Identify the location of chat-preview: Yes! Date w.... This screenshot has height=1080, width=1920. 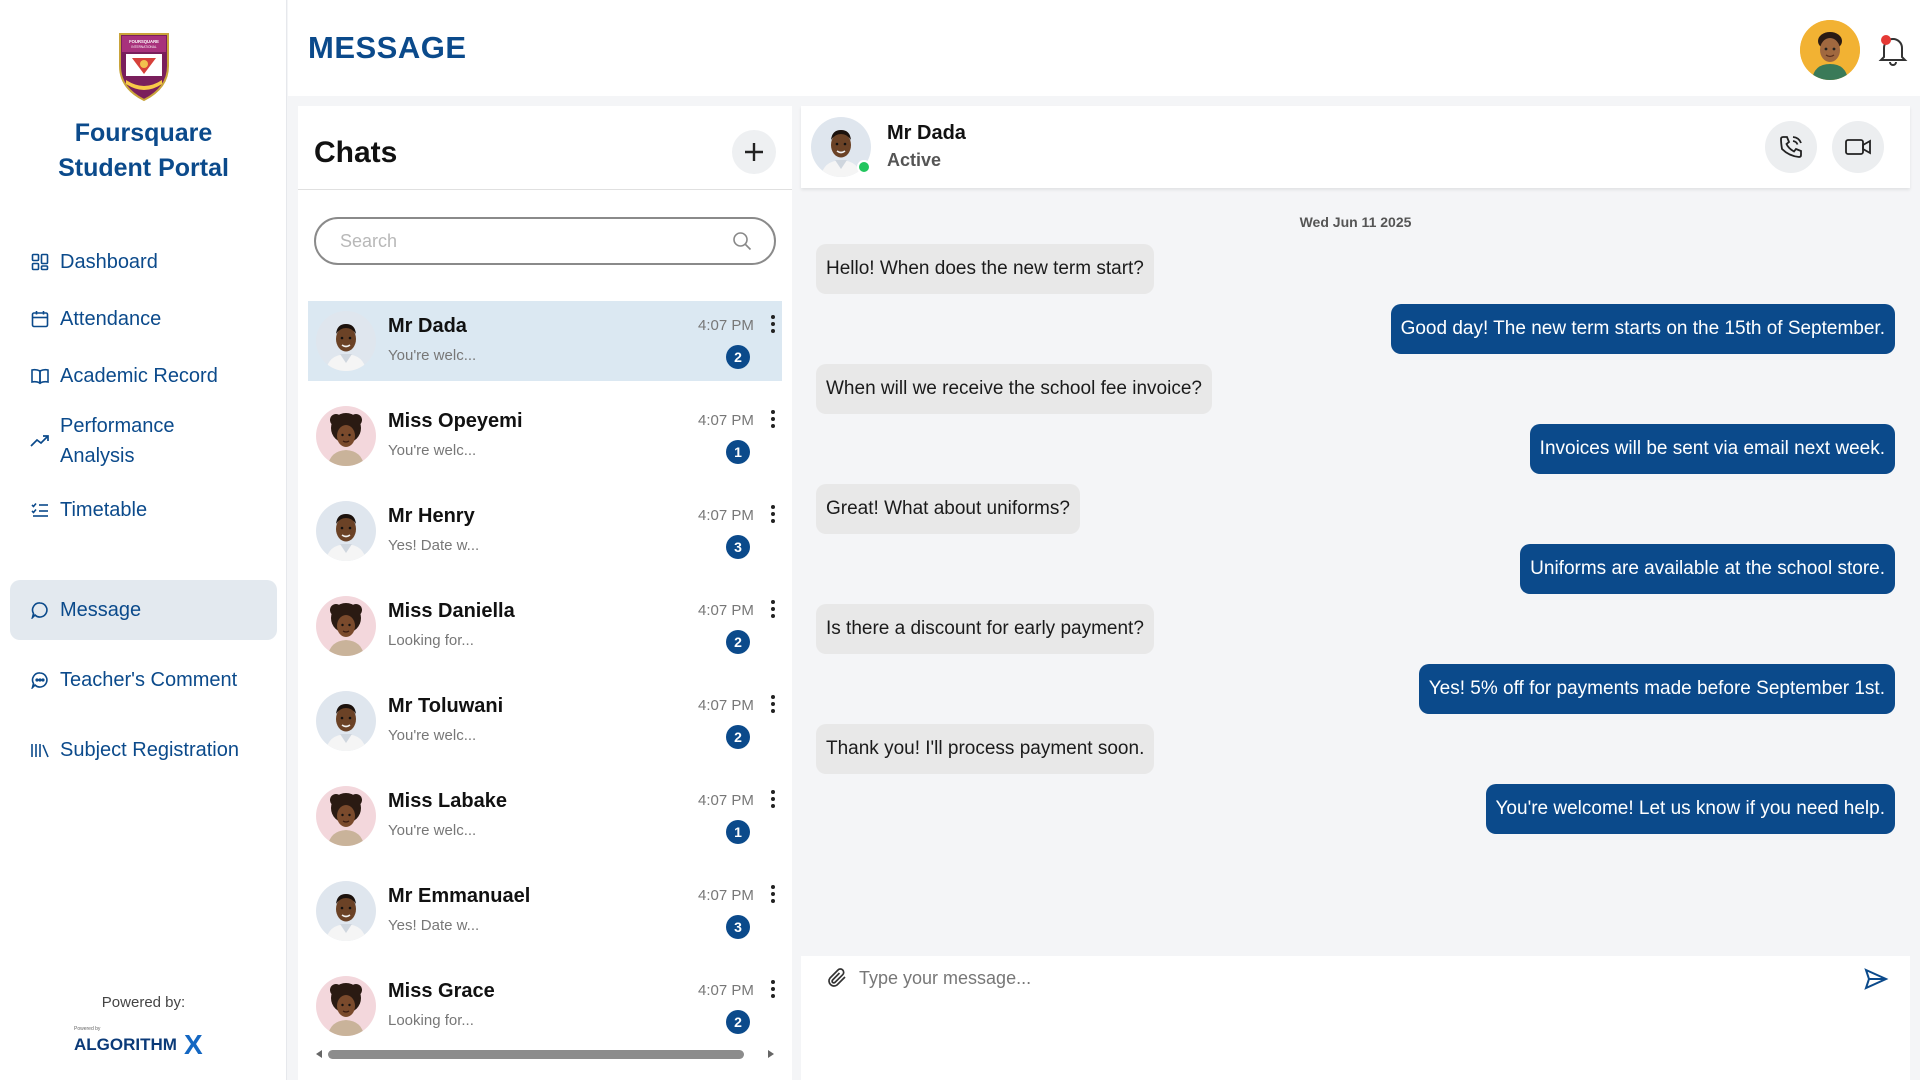
(434, 545).